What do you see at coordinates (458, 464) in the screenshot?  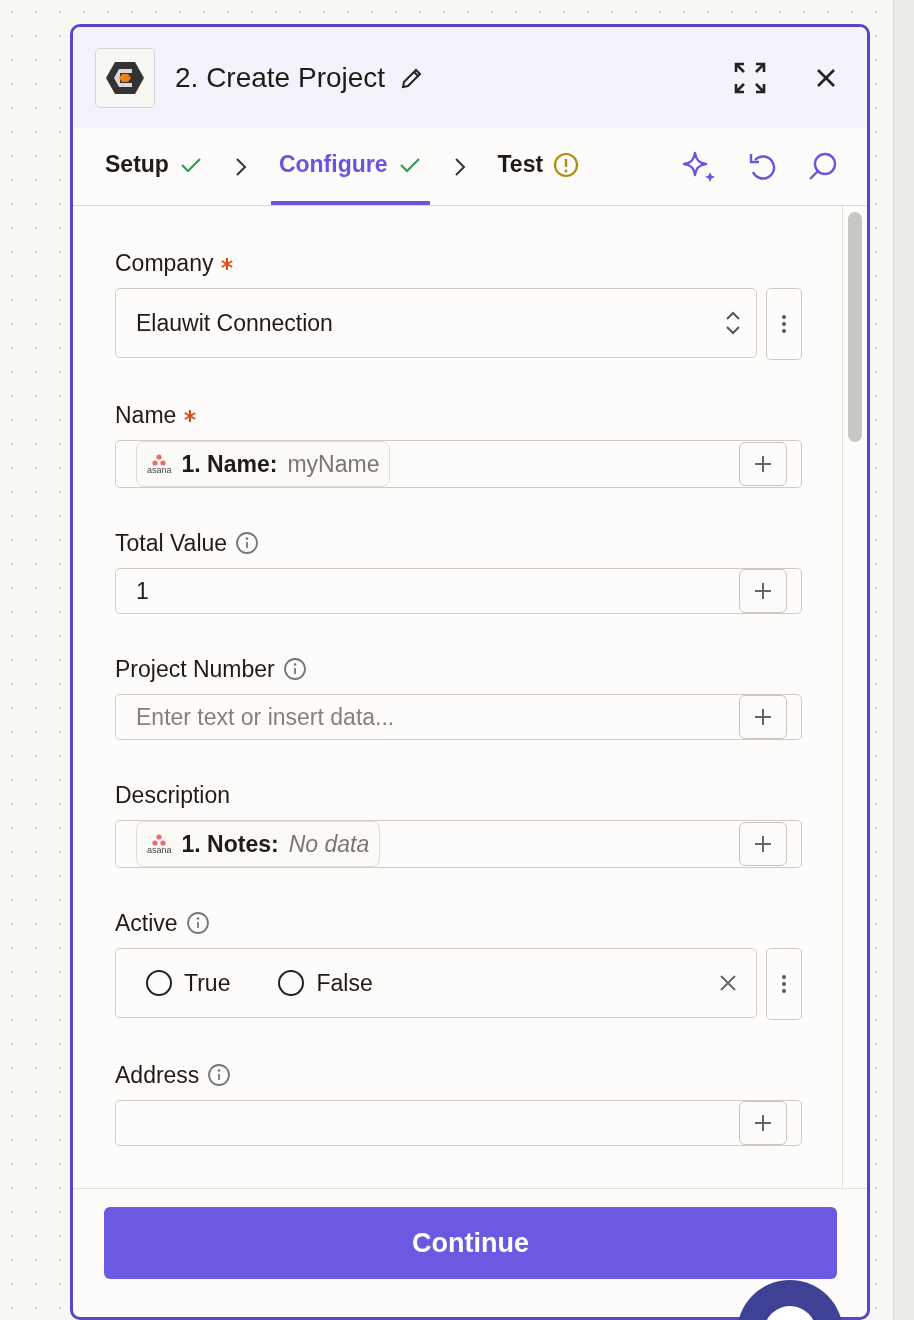 I see `input-field: asana 1. Name: myName` at bounding box center [458, 464].